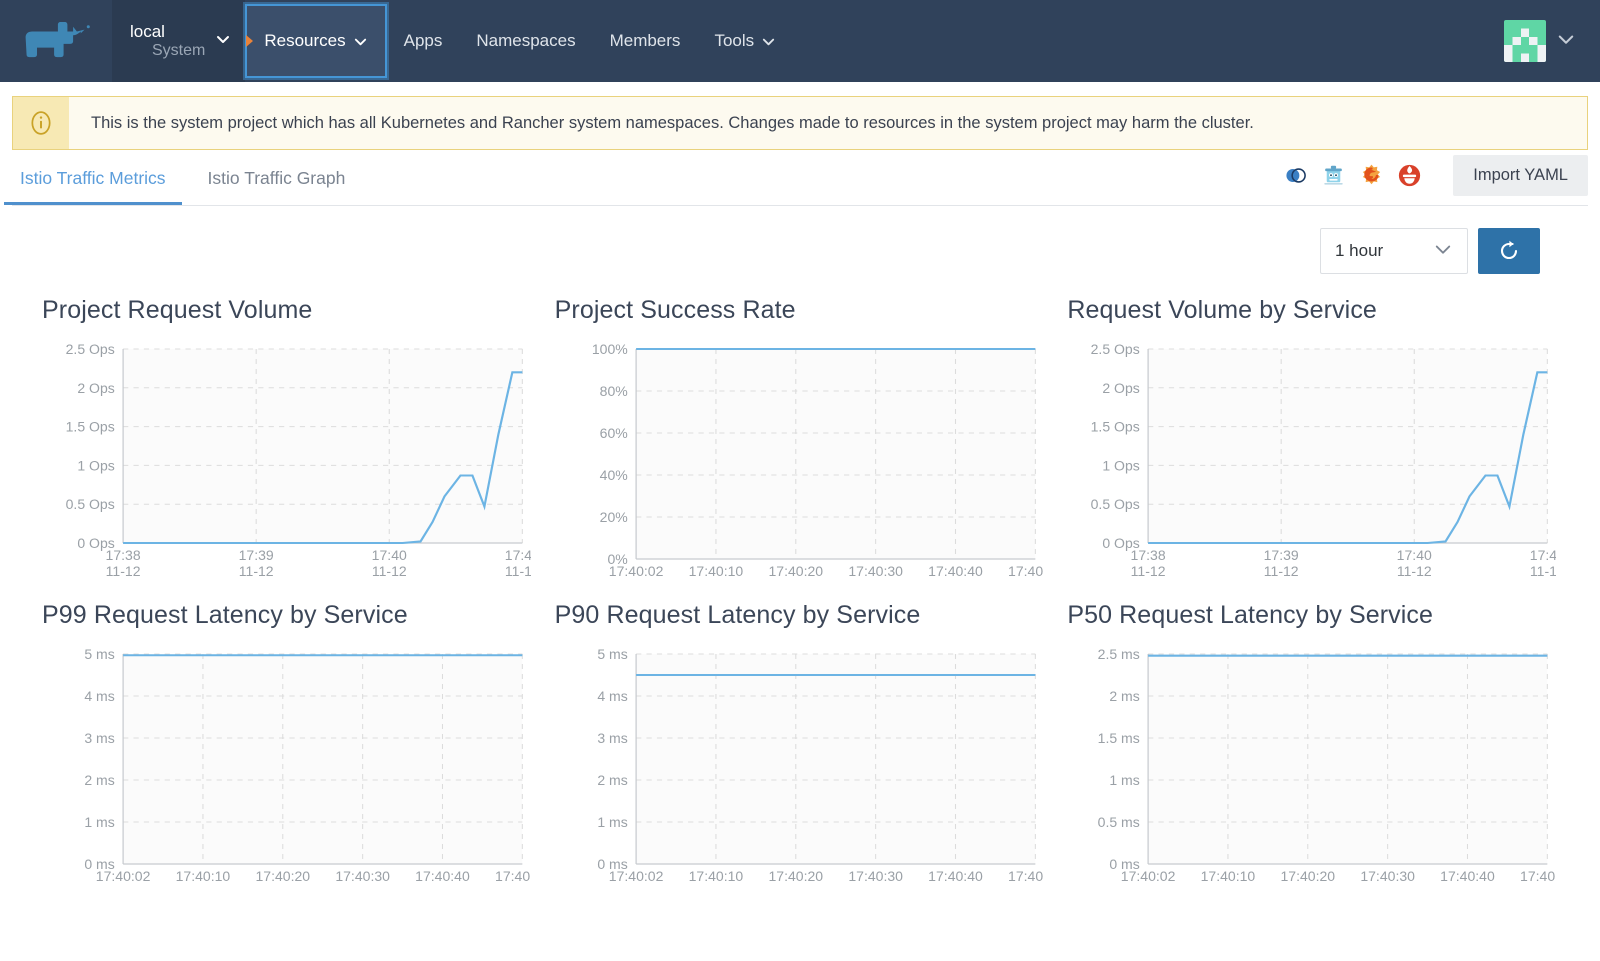  Describe the element at coordinates (1122, 388) in the screenshot. I see `y-axis-tick-label: 2 Ops` at that location.